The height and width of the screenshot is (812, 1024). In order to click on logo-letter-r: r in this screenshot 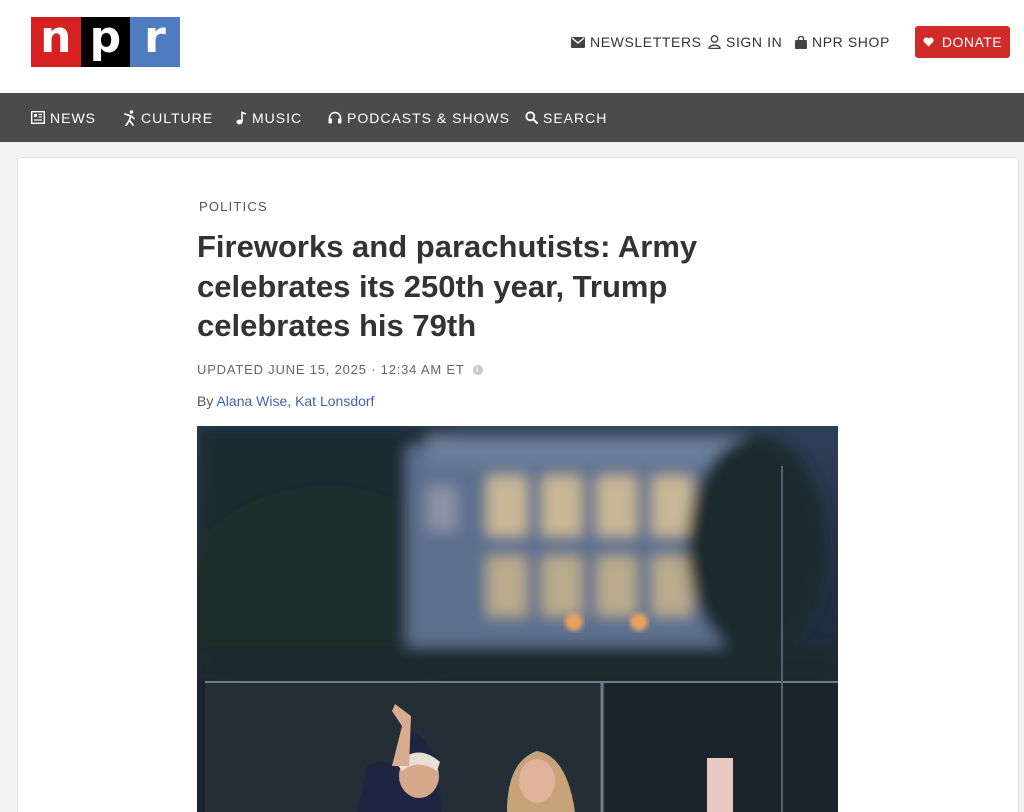, I will do `click(155, 41)`.